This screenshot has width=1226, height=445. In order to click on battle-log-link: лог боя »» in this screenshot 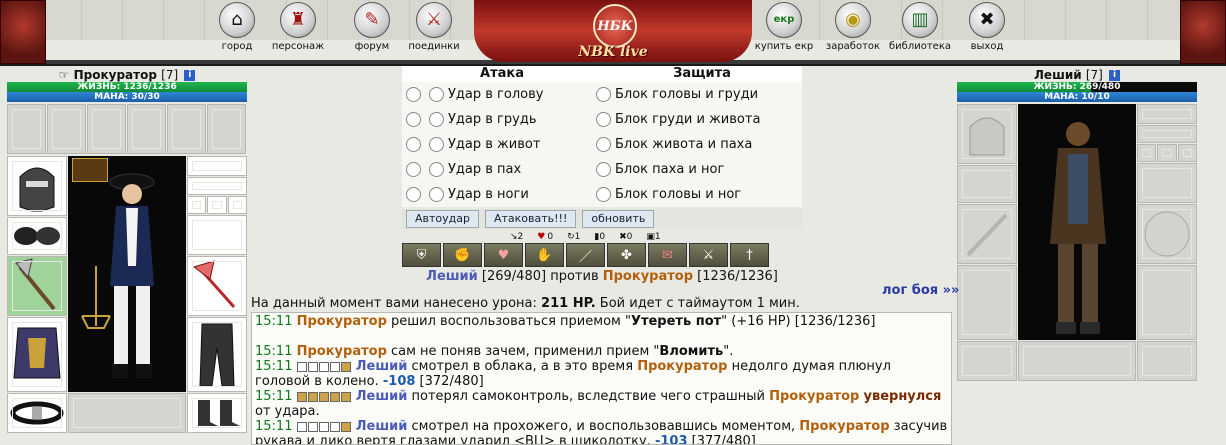, I will do `click(920, 290)`.